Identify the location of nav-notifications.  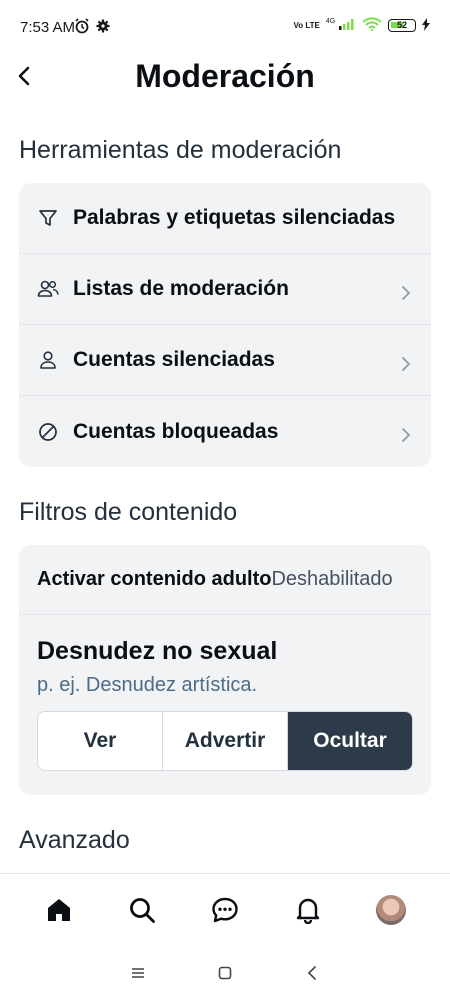
(308, 910).